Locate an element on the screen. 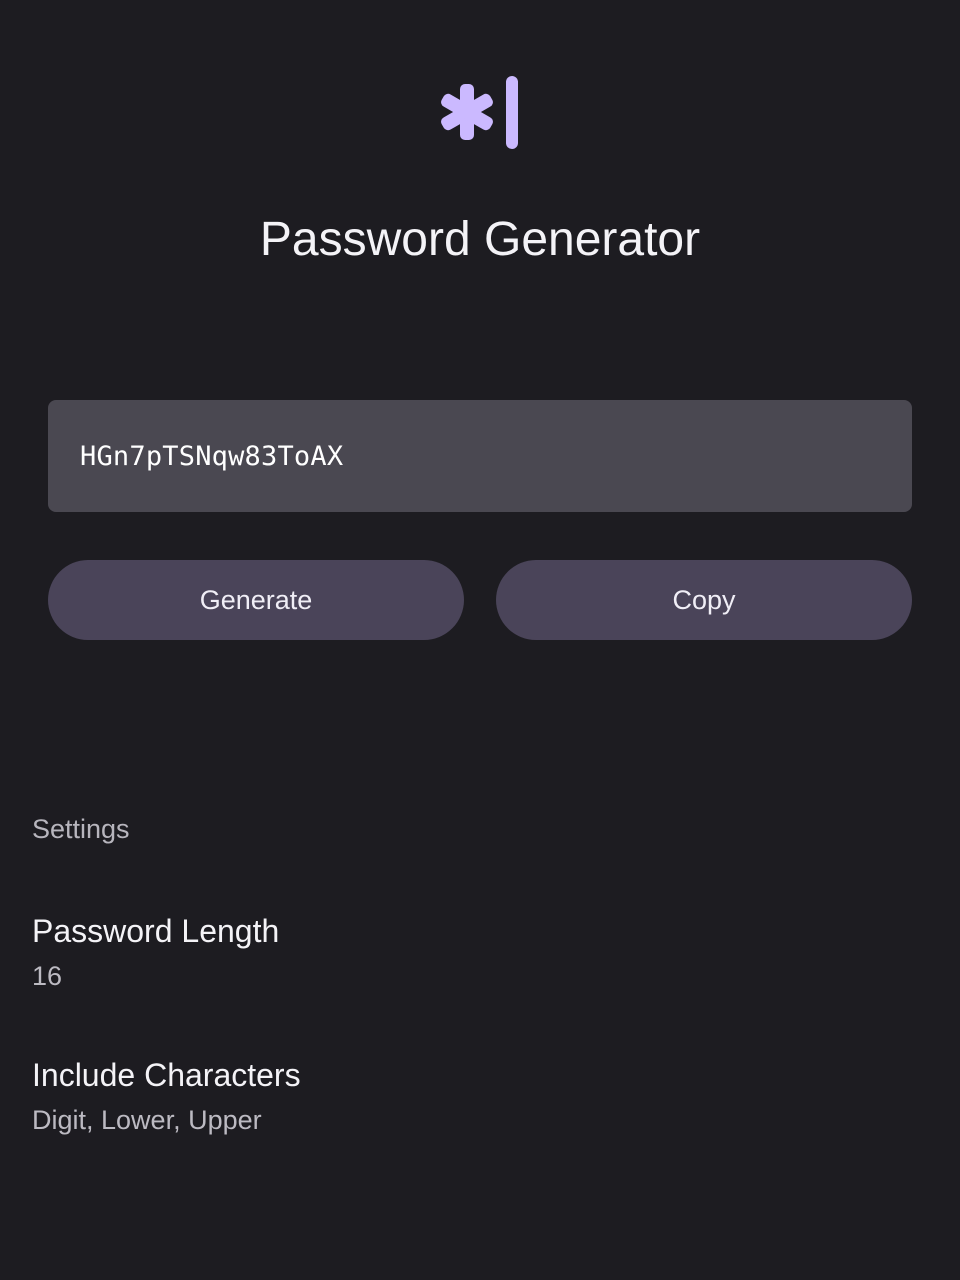 This screenshot has width=960, height=1280. password-output-field: HGn7pTSNqw83ToAX is located at coordinates (480, 456).